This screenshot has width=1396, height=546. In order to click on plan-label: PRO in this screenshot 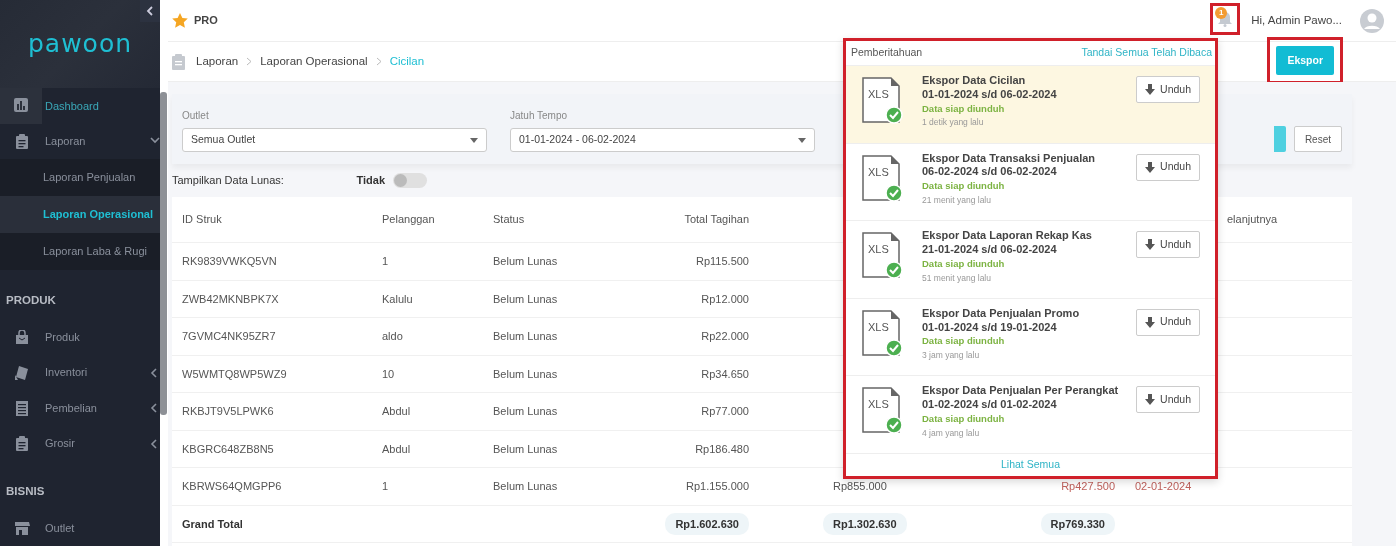, I will do `click(206, 21)`.